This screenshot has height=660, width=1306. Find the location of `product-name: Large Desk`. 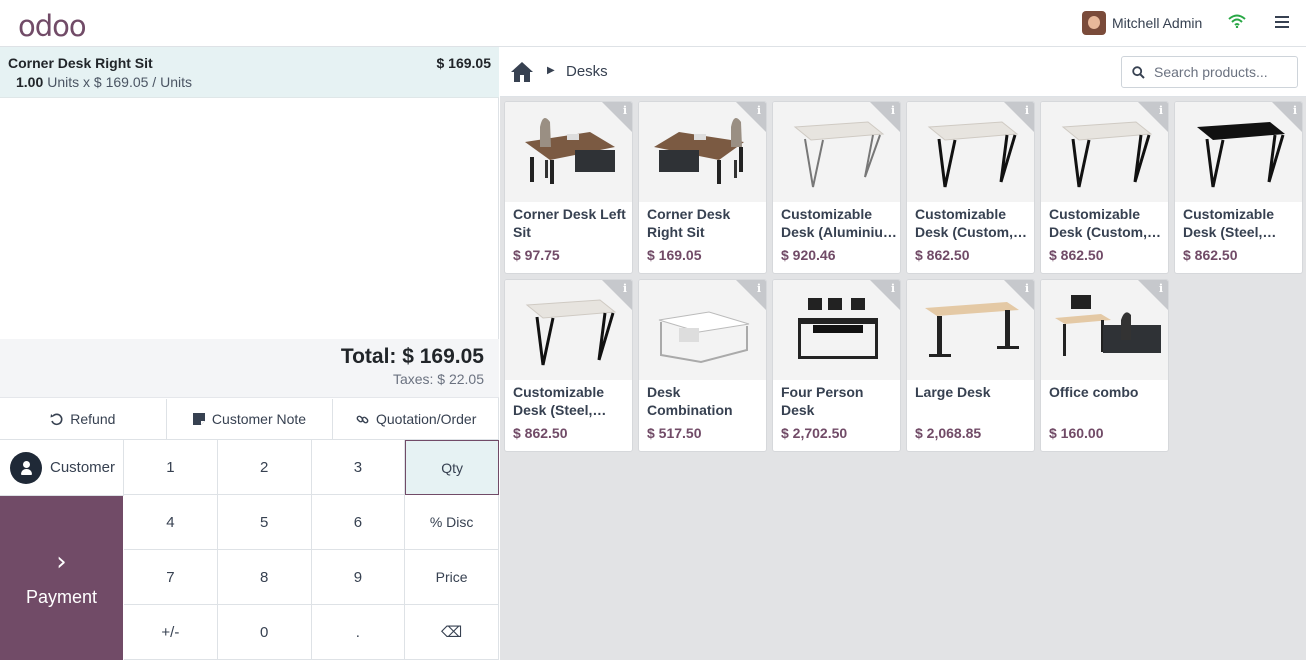

product-name: Large Desk is located at coordinates (953, 392).